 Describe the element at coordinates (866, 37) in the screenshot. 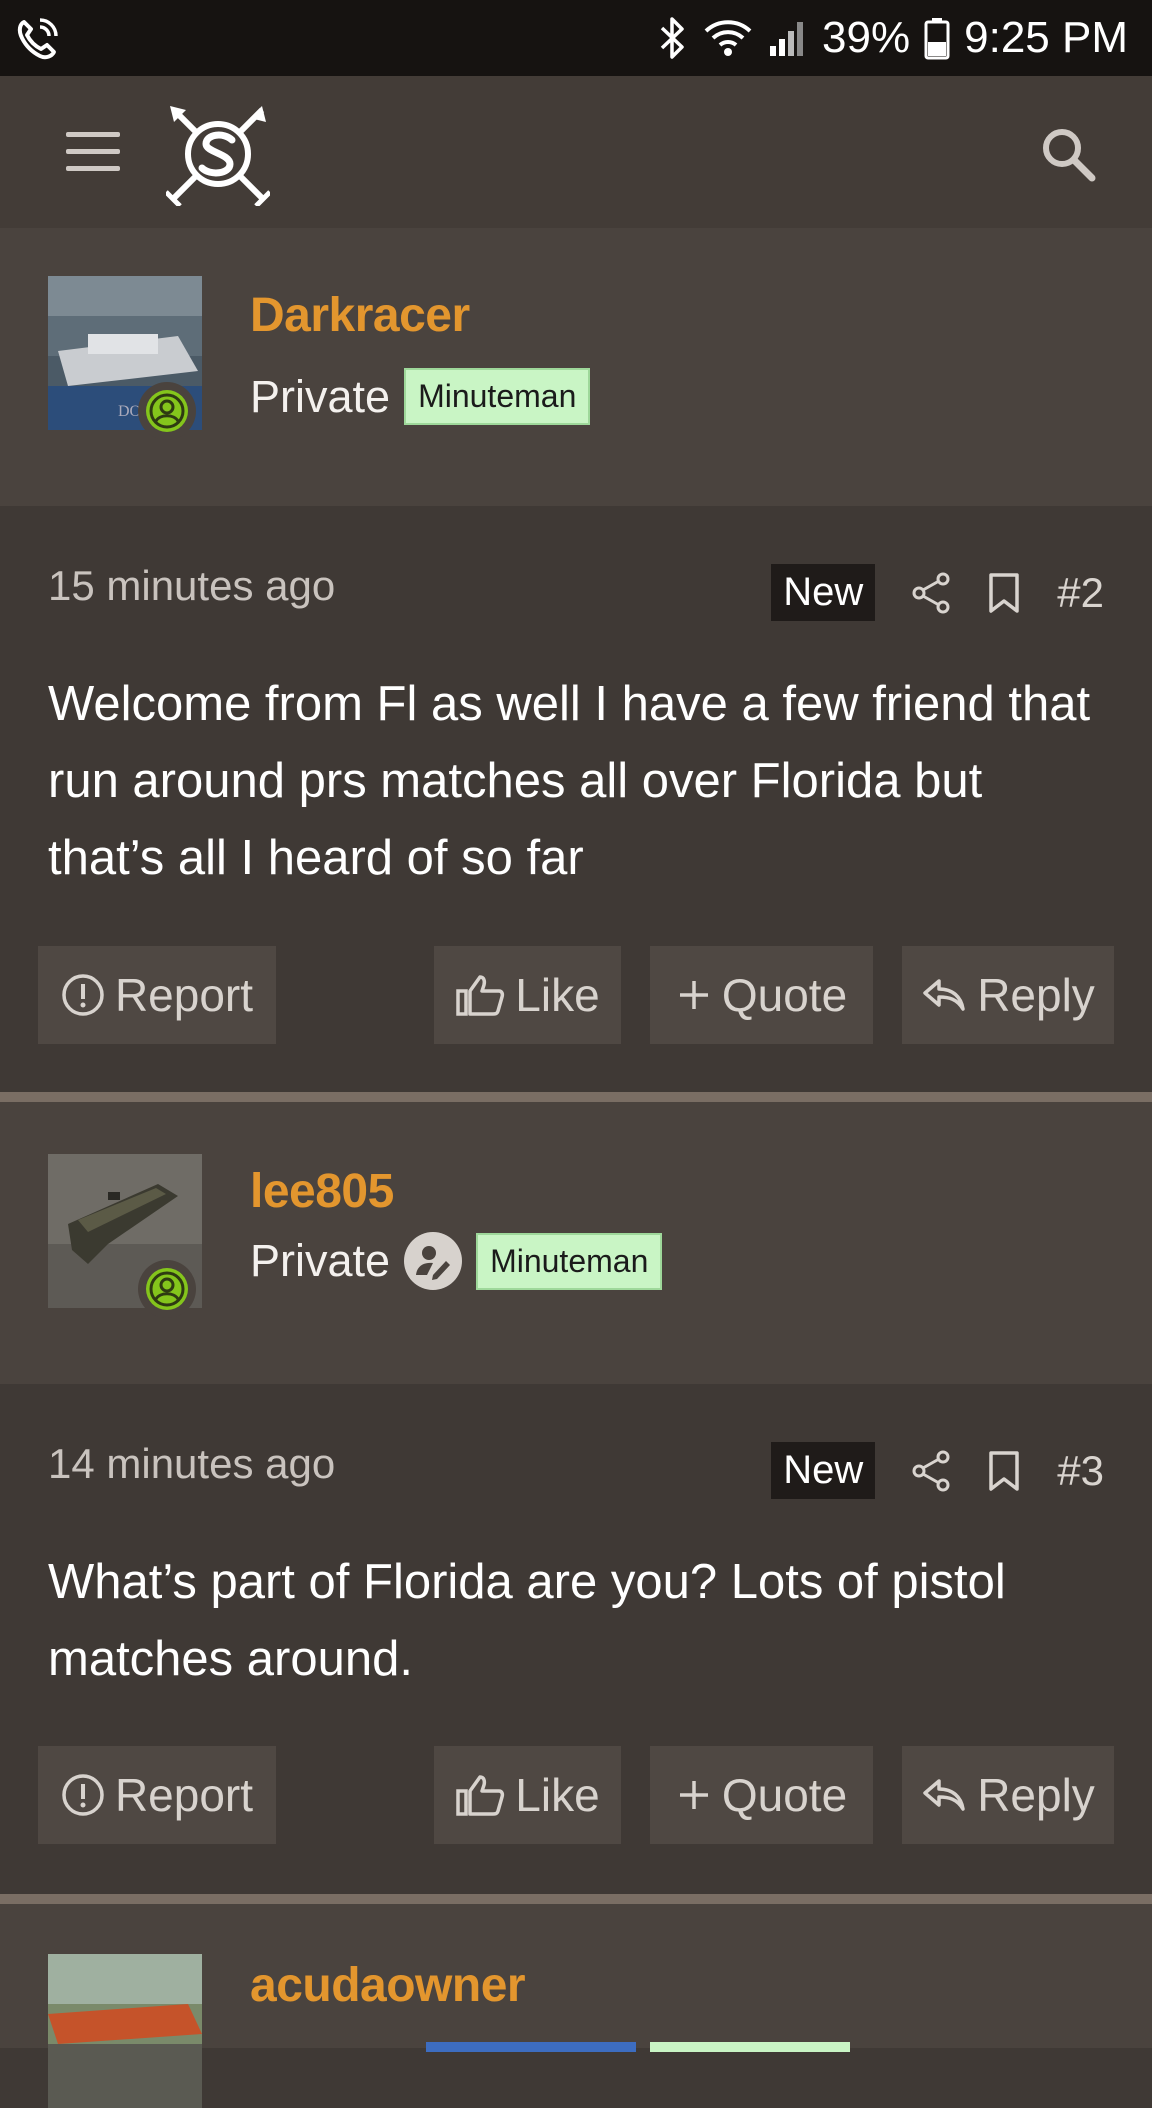

I see `battery-percent: 39%` at that location.